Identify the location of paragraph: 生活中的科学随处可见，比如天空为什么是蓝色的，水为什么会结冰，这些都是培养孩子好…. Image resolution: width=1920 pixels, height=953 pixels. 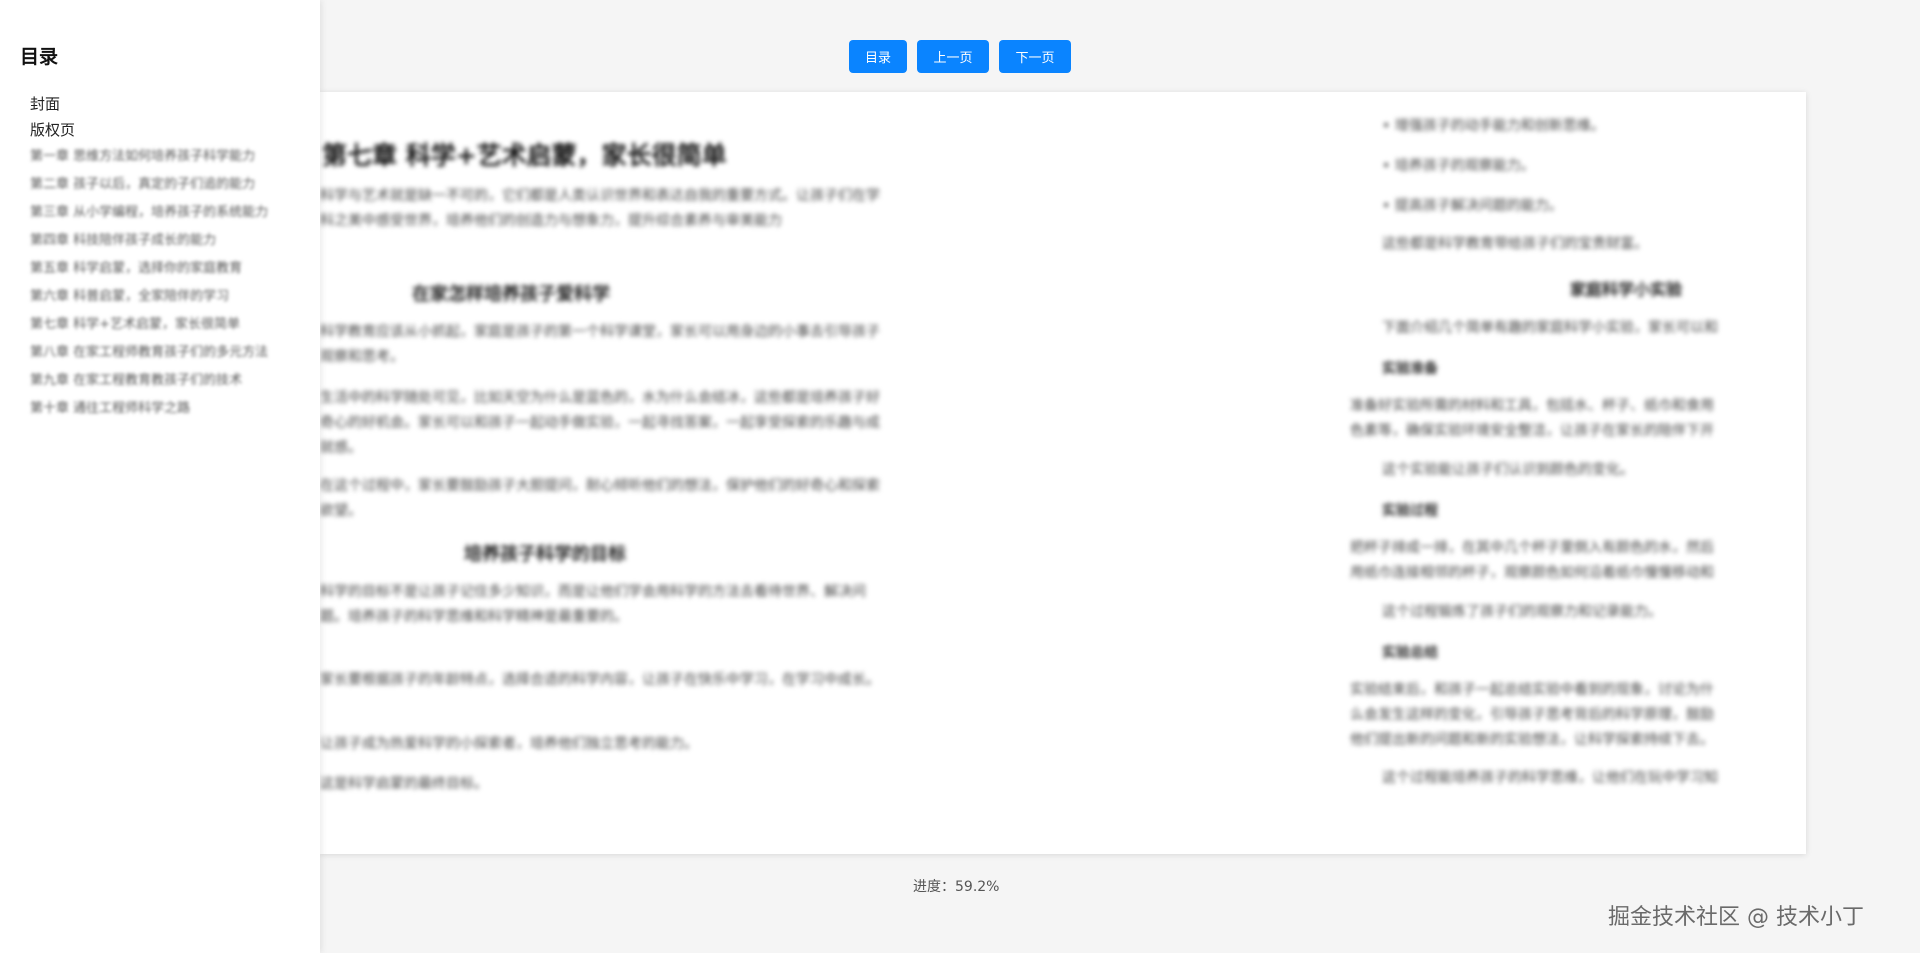
(600, 423).